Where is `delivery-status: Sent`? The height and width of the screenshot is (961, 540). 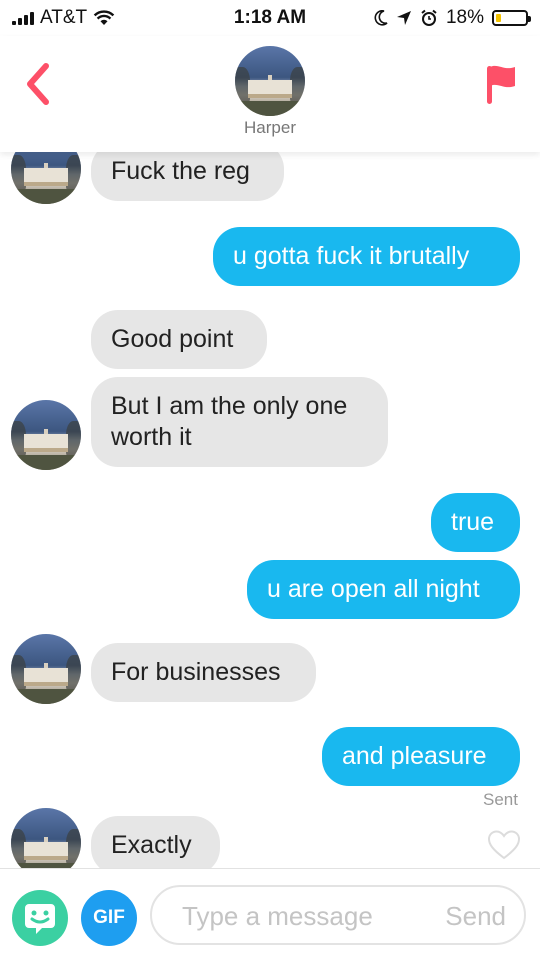
delivery-status: Sent is located at coordinates (500, 799).